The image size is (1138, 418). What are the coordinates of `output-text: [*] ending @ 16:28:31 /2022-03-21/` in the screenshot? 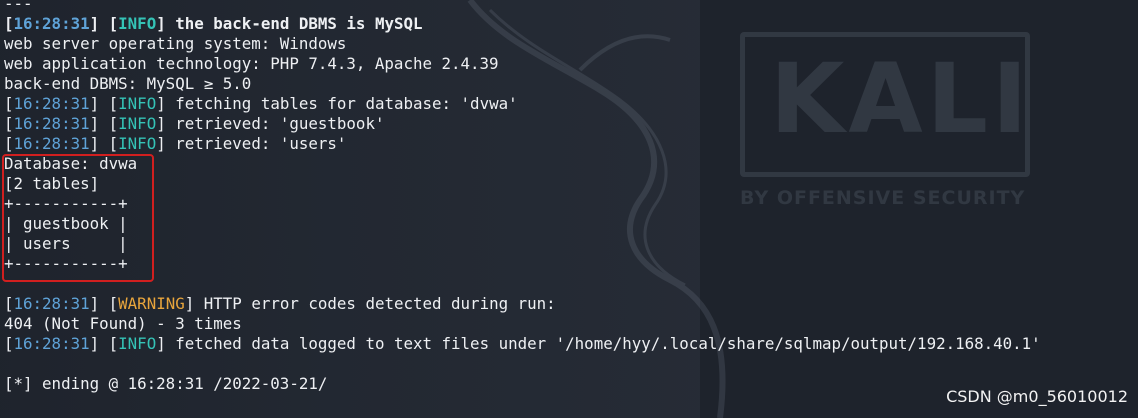 It's located at (166, 383).